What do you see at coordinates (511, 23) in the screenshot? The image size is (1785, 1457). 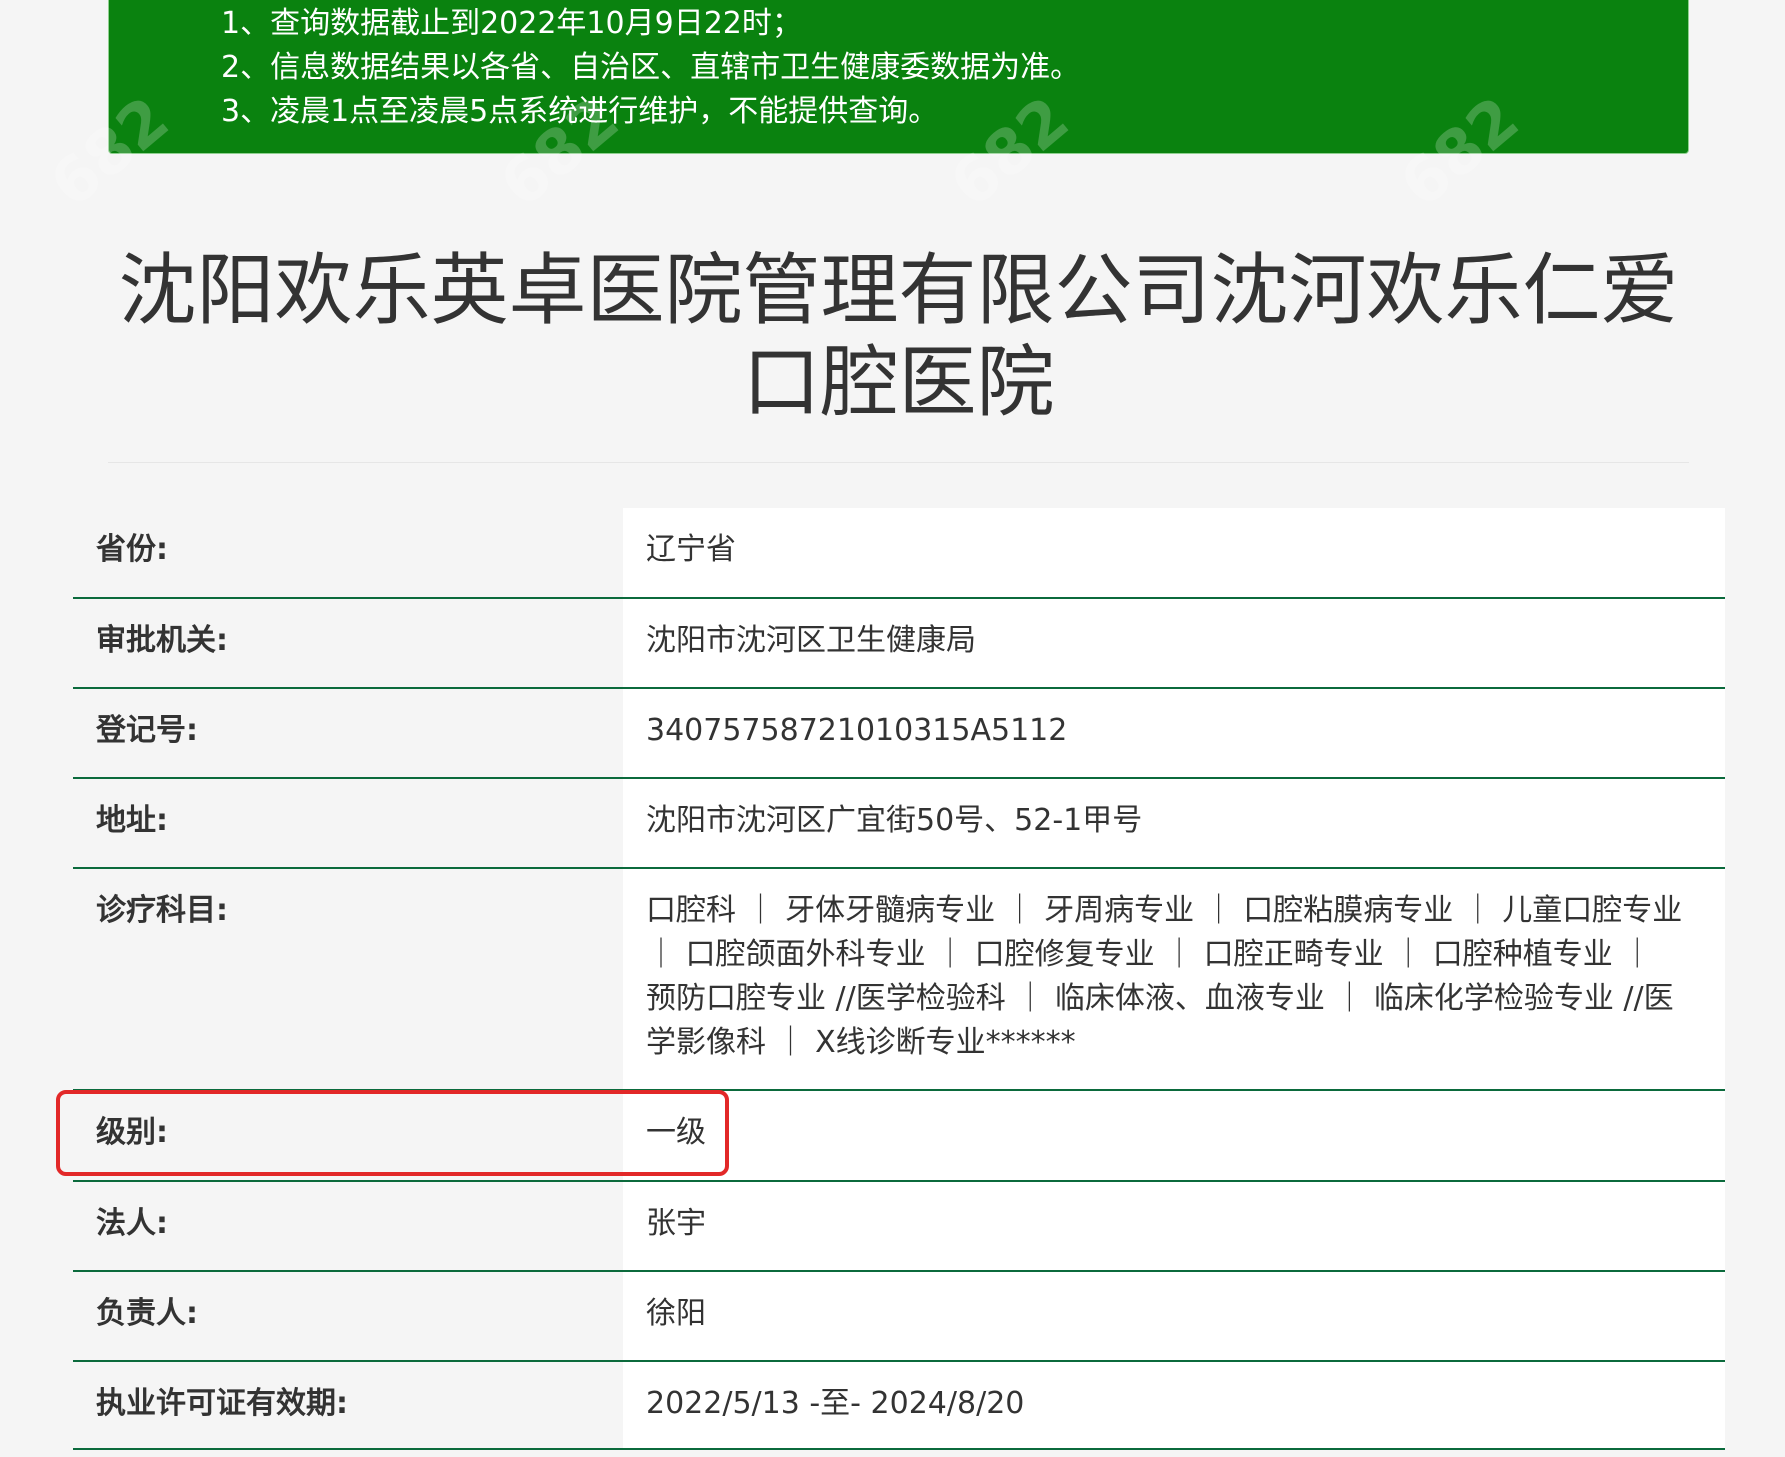 I see `notice-line-1: 1、查询数据截止到2022年10月9日22时；` at bounding box center [511, 23].